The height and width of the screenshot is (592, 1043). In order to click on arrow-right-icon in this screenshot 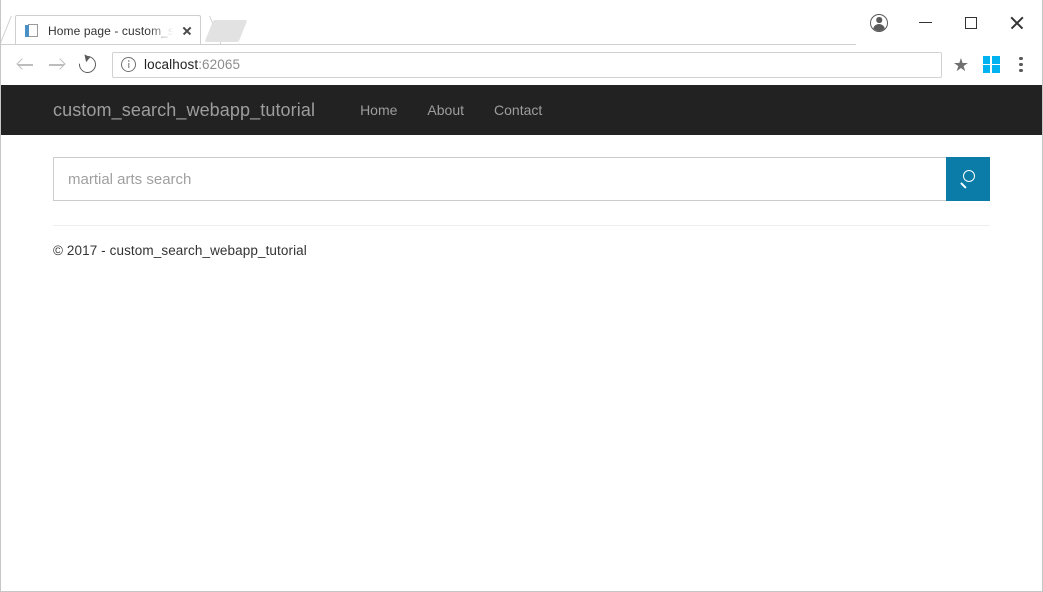, I will do `click(57, 64)`.